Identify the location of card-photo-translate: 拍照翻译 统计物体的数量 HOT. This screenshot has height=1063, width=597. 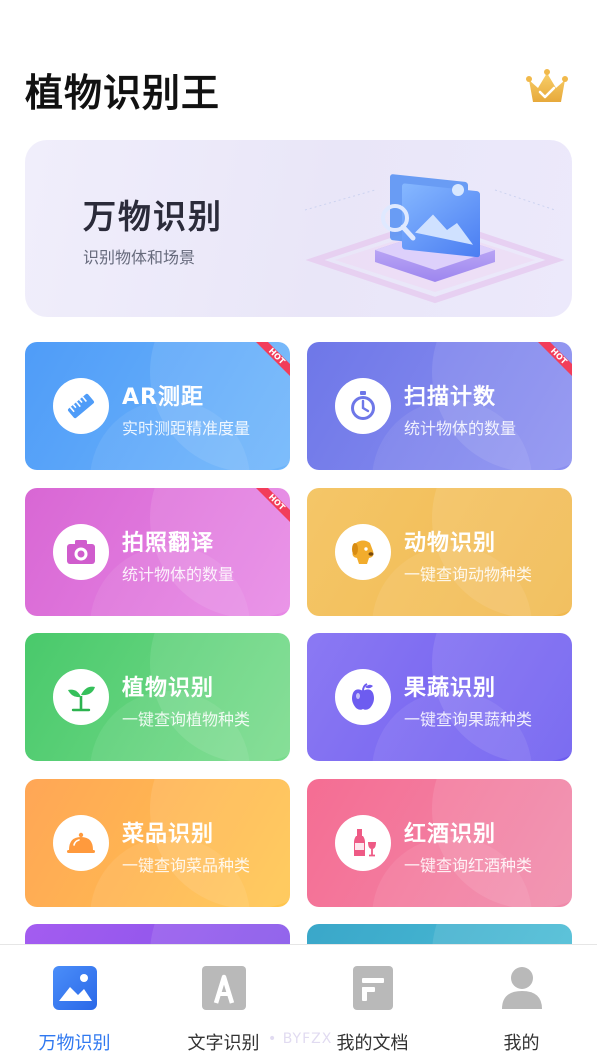
(157, 552).